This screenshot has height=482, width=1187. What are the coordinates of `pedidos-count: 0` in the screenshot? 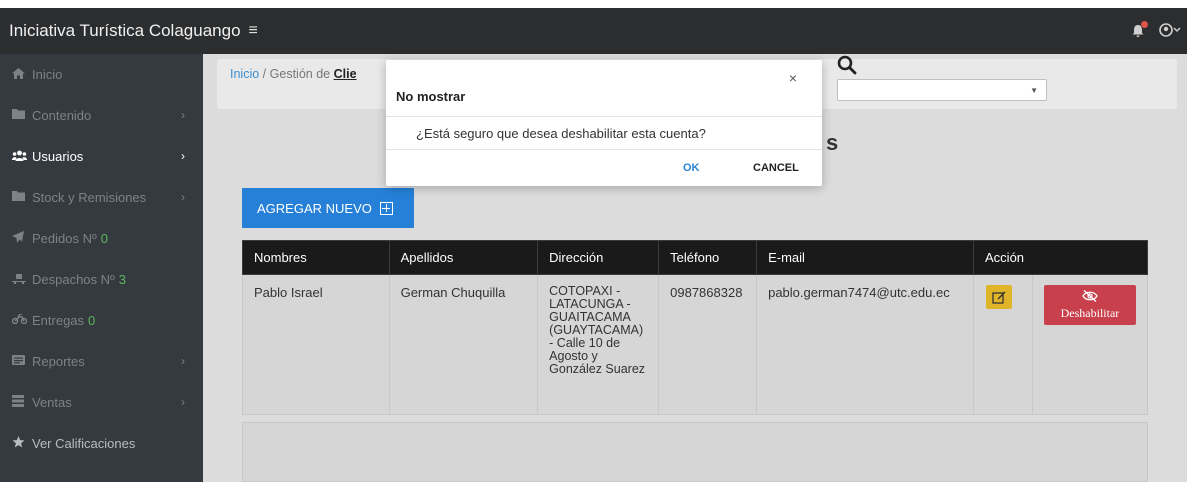 It's located at (104, 238).